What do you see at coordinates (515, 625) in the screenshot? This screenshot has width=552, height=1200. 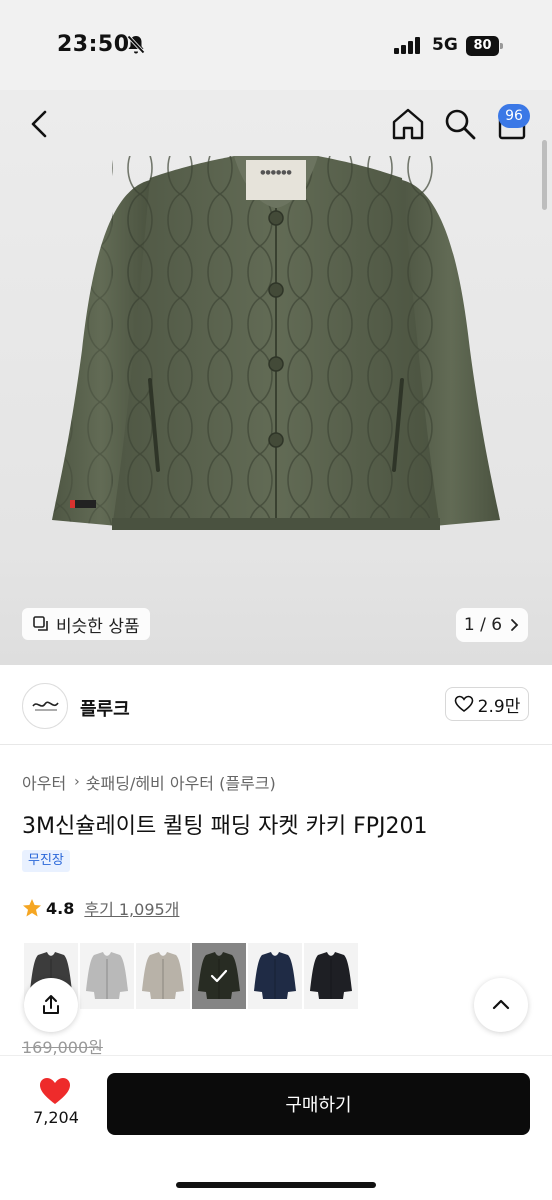 I see `chevron-right-icon` at bounding box center [515, 625].